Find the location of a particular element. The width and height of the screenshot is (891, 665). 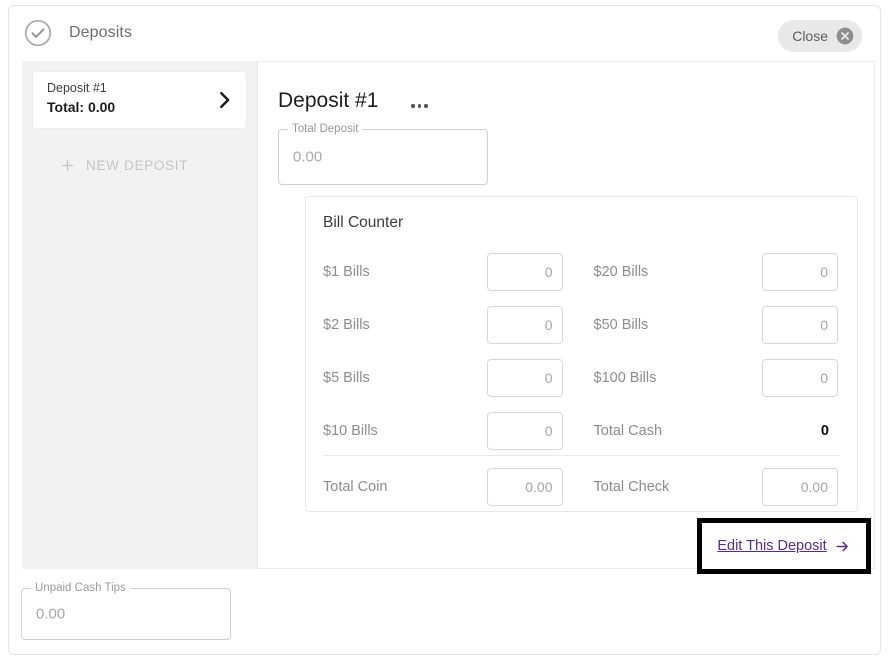

bill-label: $100 Bills is located at coordinates (625, 377).